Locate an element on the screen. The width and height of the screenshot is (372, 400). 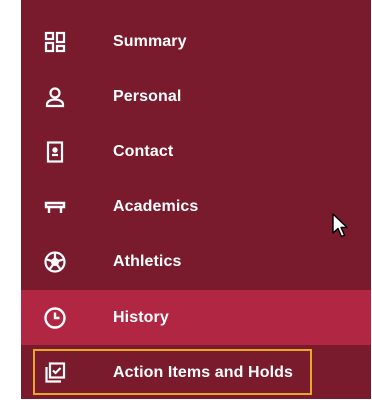
nav-item-label: Contact is located at coordinates (143, 151).